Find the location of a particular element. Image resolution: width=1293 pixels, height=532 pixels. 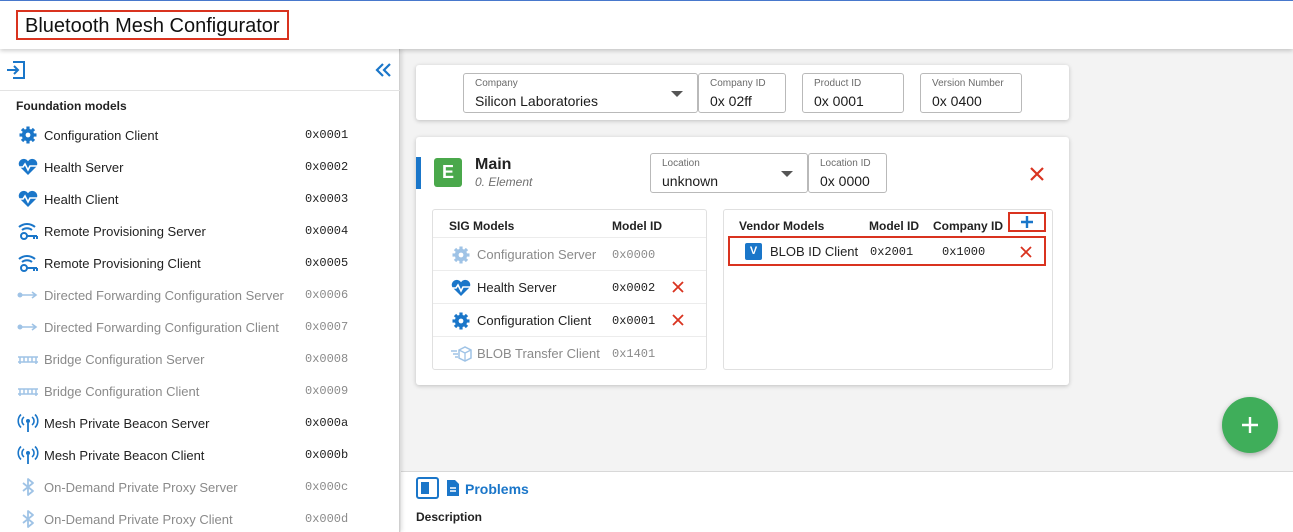

sidebar-model-item: Remote Provisioning Server 0x0004 is located at coordinates (200, 231).